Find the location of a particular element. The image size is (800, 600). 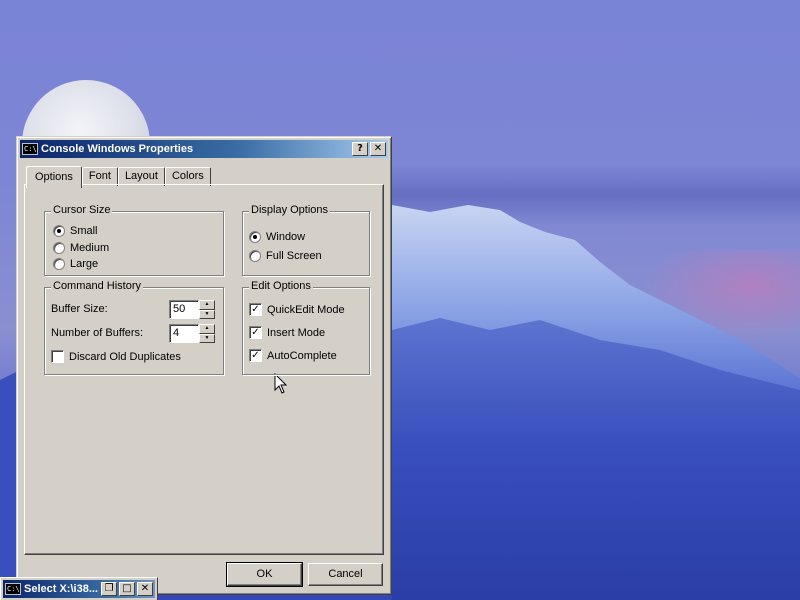

radio-full-screen-label: Full Screen is located at coordinates (294, 256).